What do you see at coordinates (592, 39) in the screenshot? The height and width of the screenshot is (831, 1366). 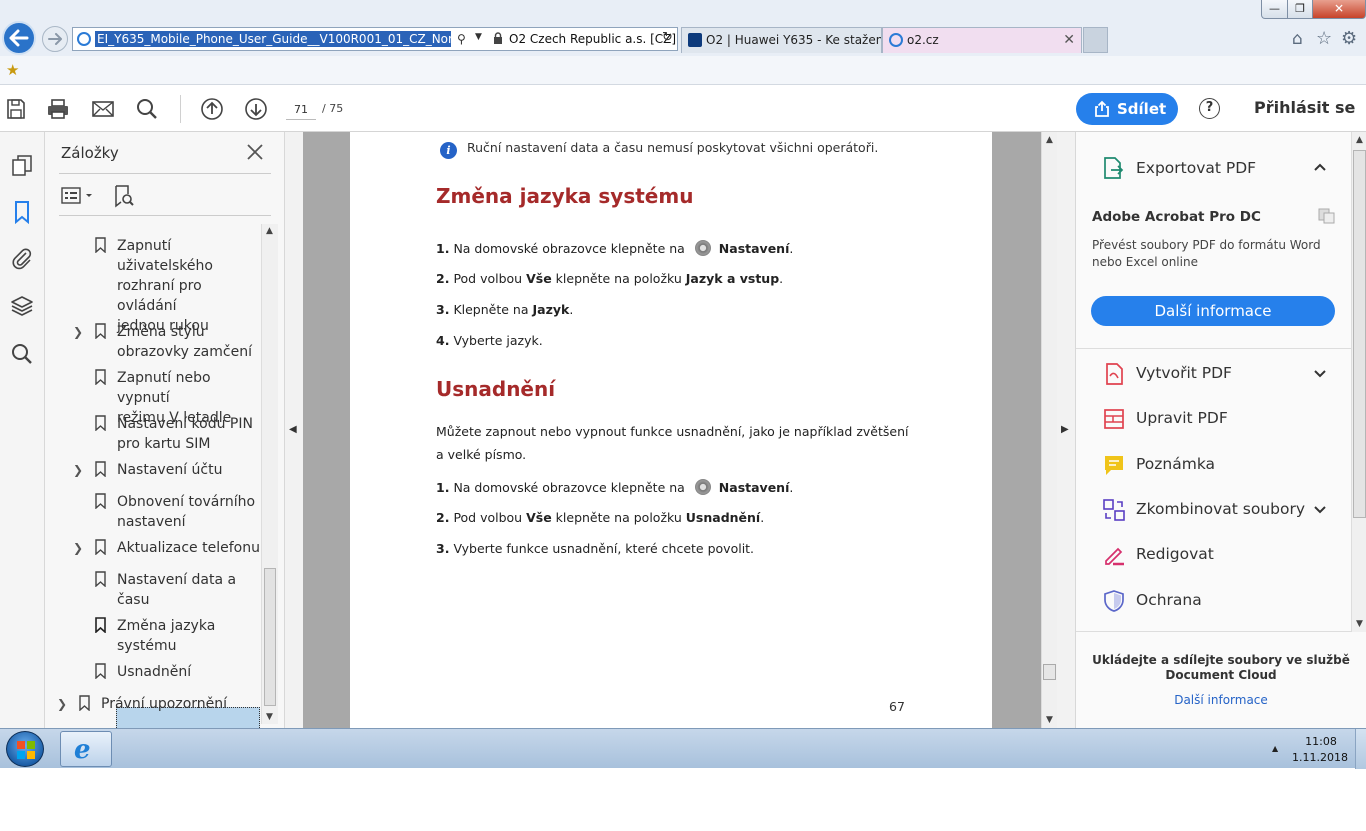 I see `certificate-label: O2 Czech Republic a.s. [CZ]` at bounding box center [592, 39].